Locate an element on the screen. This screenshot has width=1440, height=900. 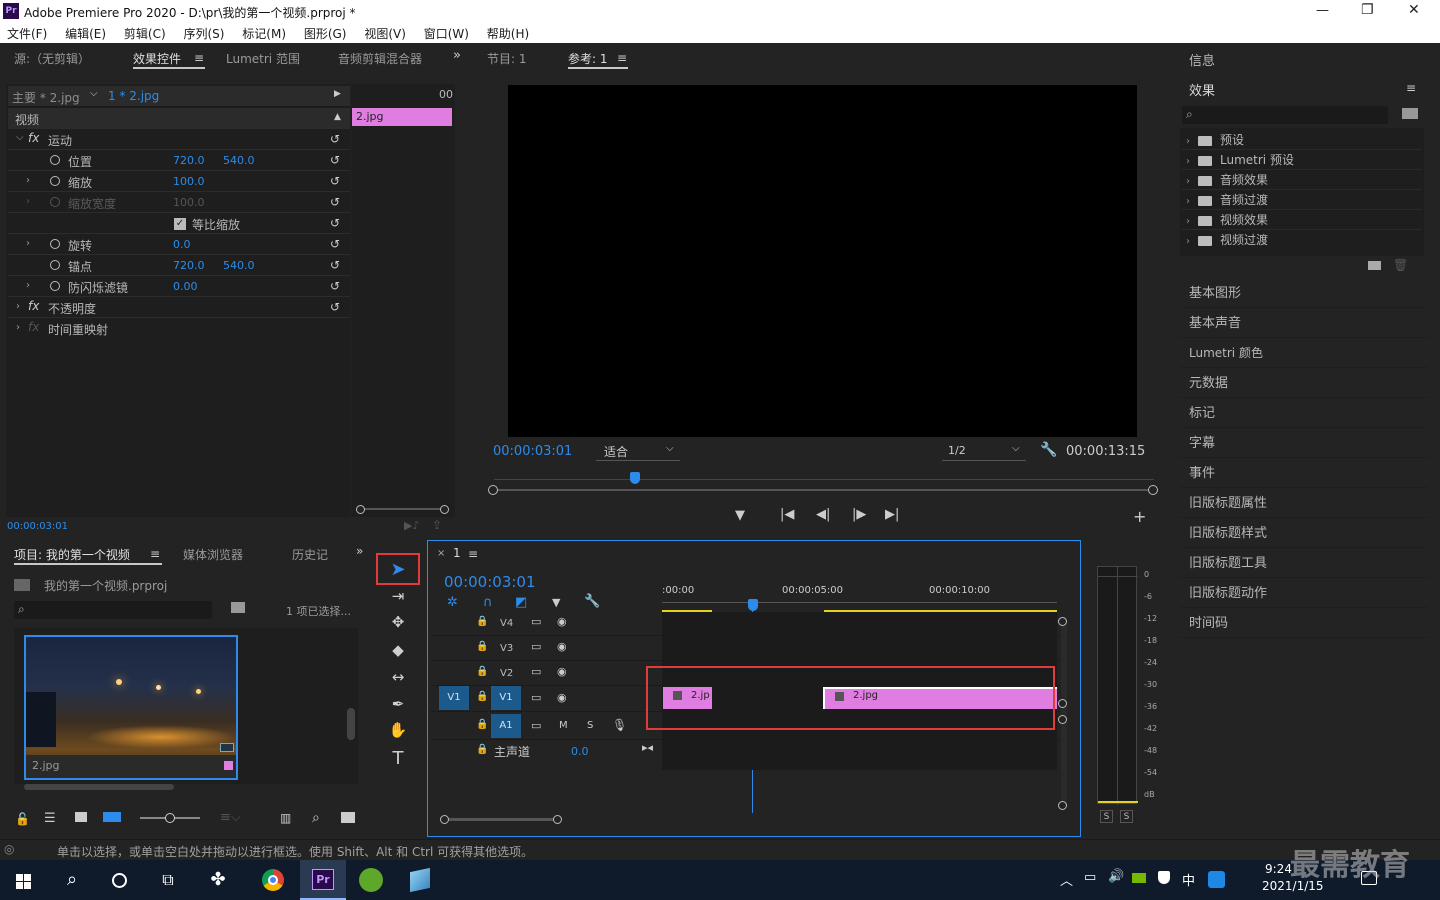
icon-view-icon is located at coordinates (81, 817).